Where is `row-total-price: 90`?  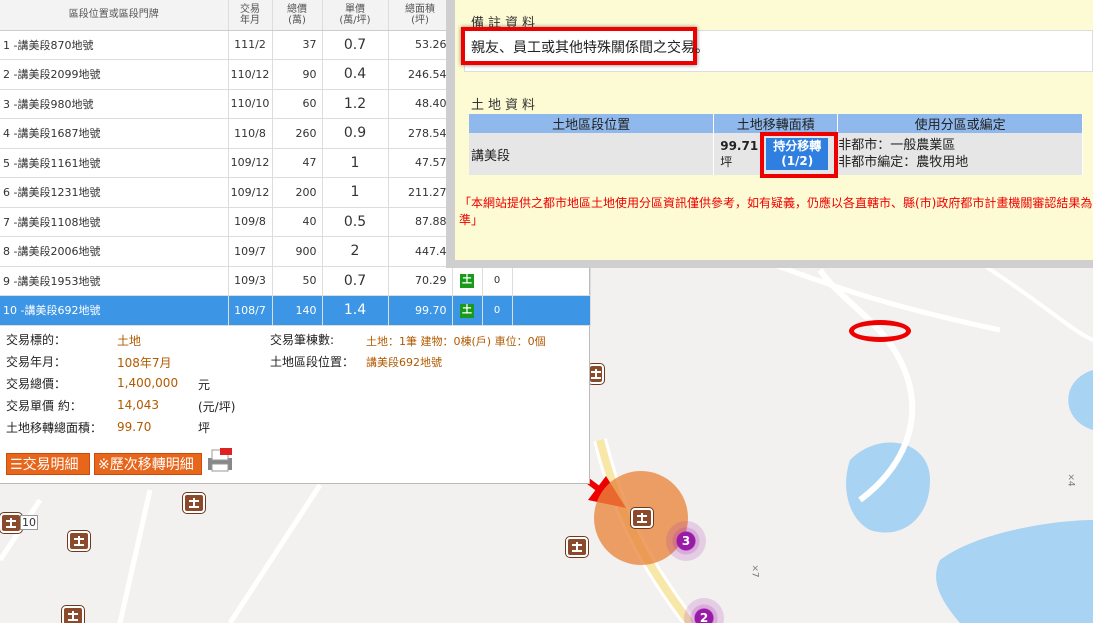
row-total-price: 90 is located at coordinates (297, 74).